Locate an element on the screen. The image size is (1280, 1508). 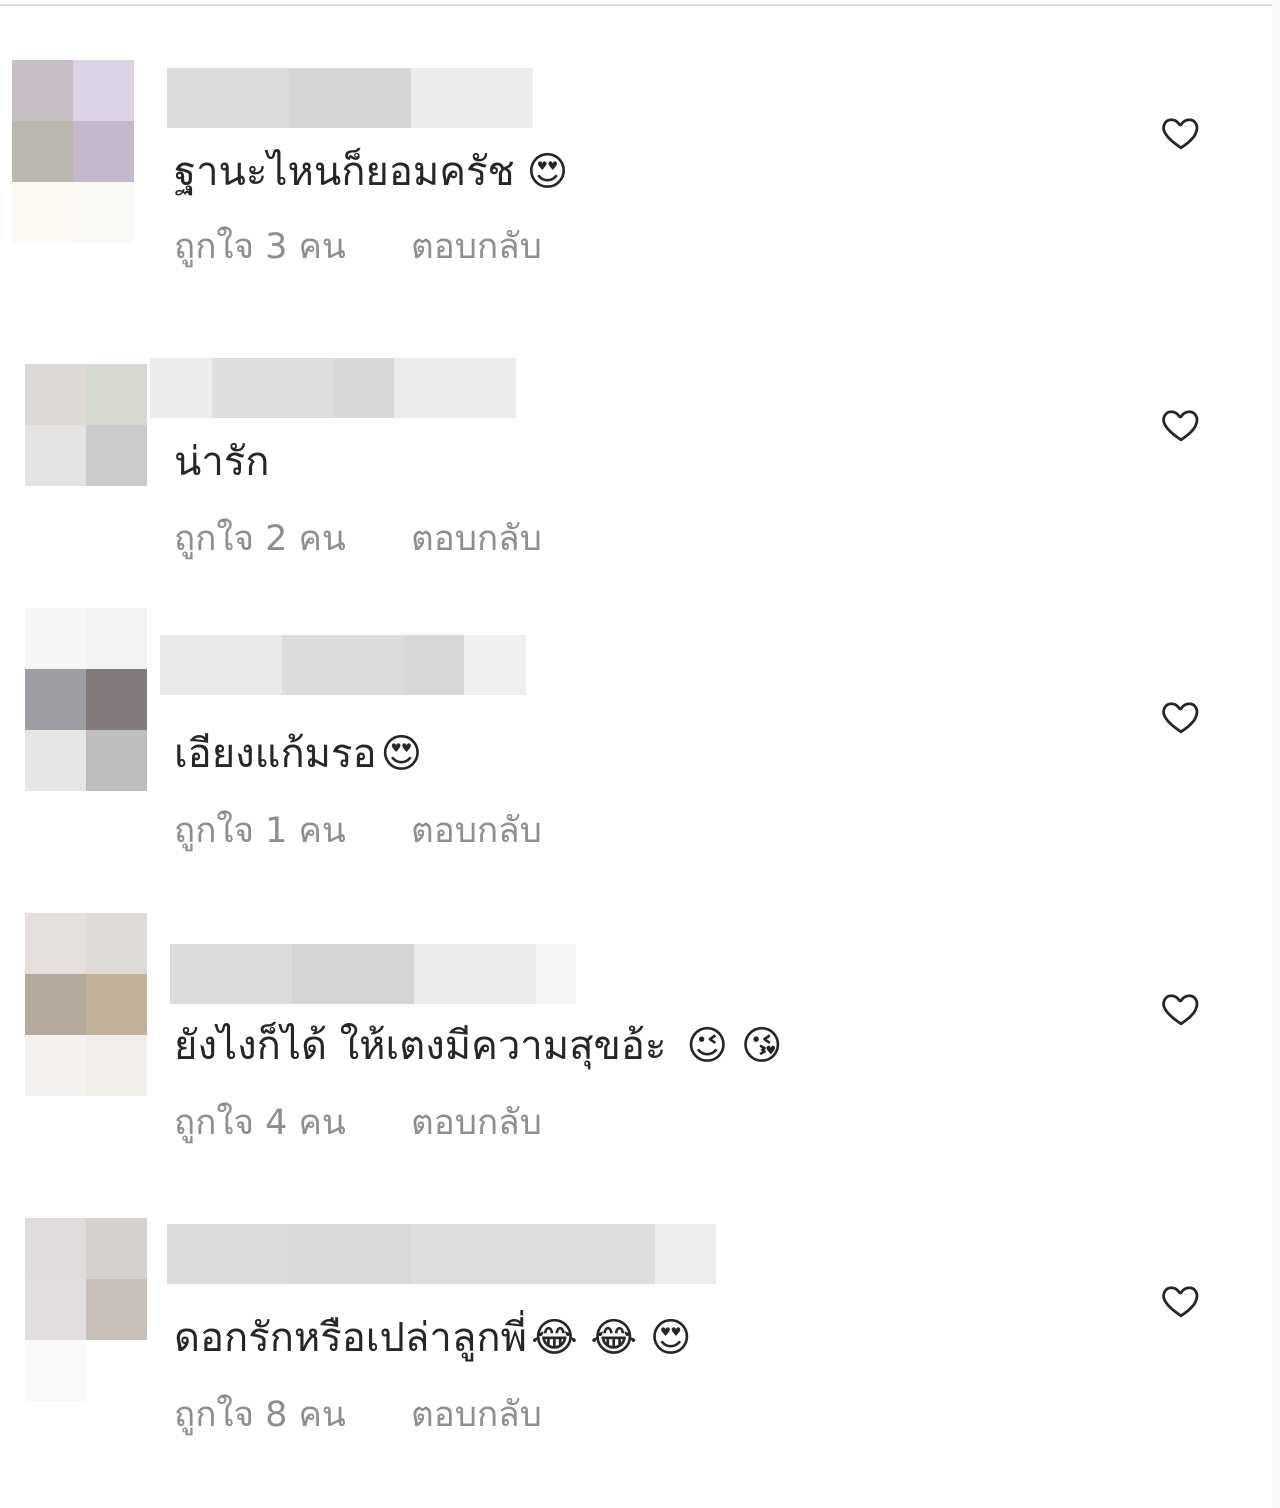
like-count: ถูกใจ 4 คน is located at coordinates (260, 1123).